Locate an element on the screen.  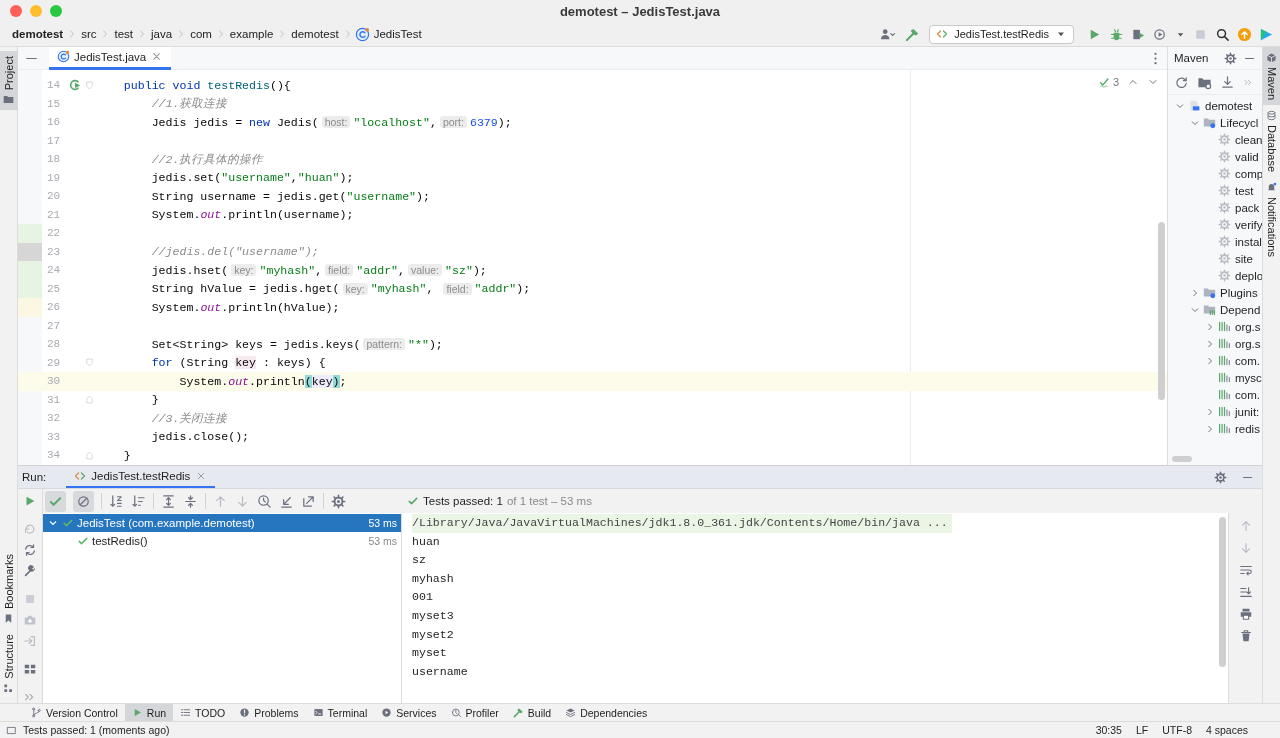
collapse-all-icon is located at coordinates (190, 501).